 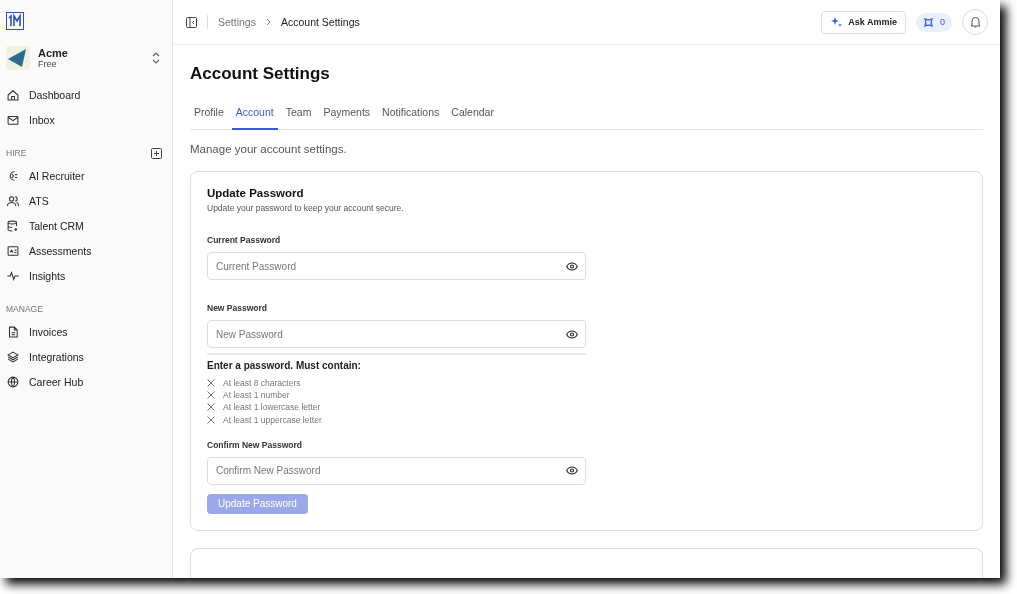 What do you see at coordinates (411, 118) in the screenshot?
I see `tab: Notifications` at bounding box center [411, 118].